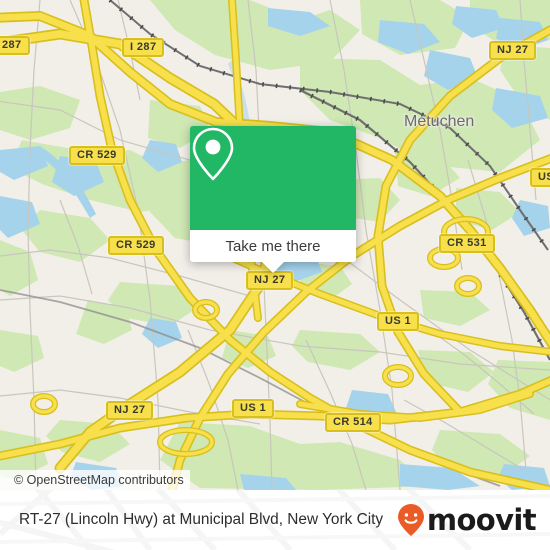 Image resolution: width=550 pixels, height=550 pixels. What do you see at coordinates (143, 47) in the screenshot?
I see `shield-i-287: I 287` at bounding box center [143, 47].